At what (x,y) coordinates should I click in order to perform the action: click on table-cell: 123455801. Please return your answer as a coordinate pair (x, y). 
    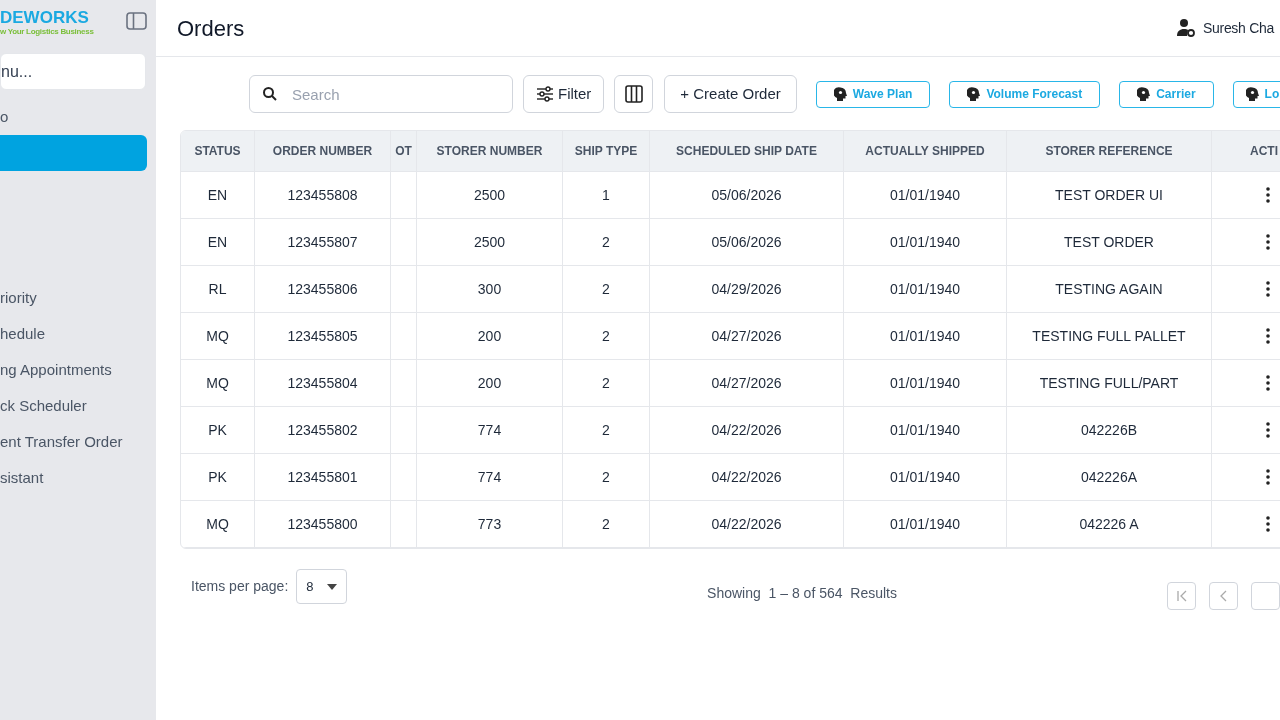
    Looking at the image, I should click on (323, 477).